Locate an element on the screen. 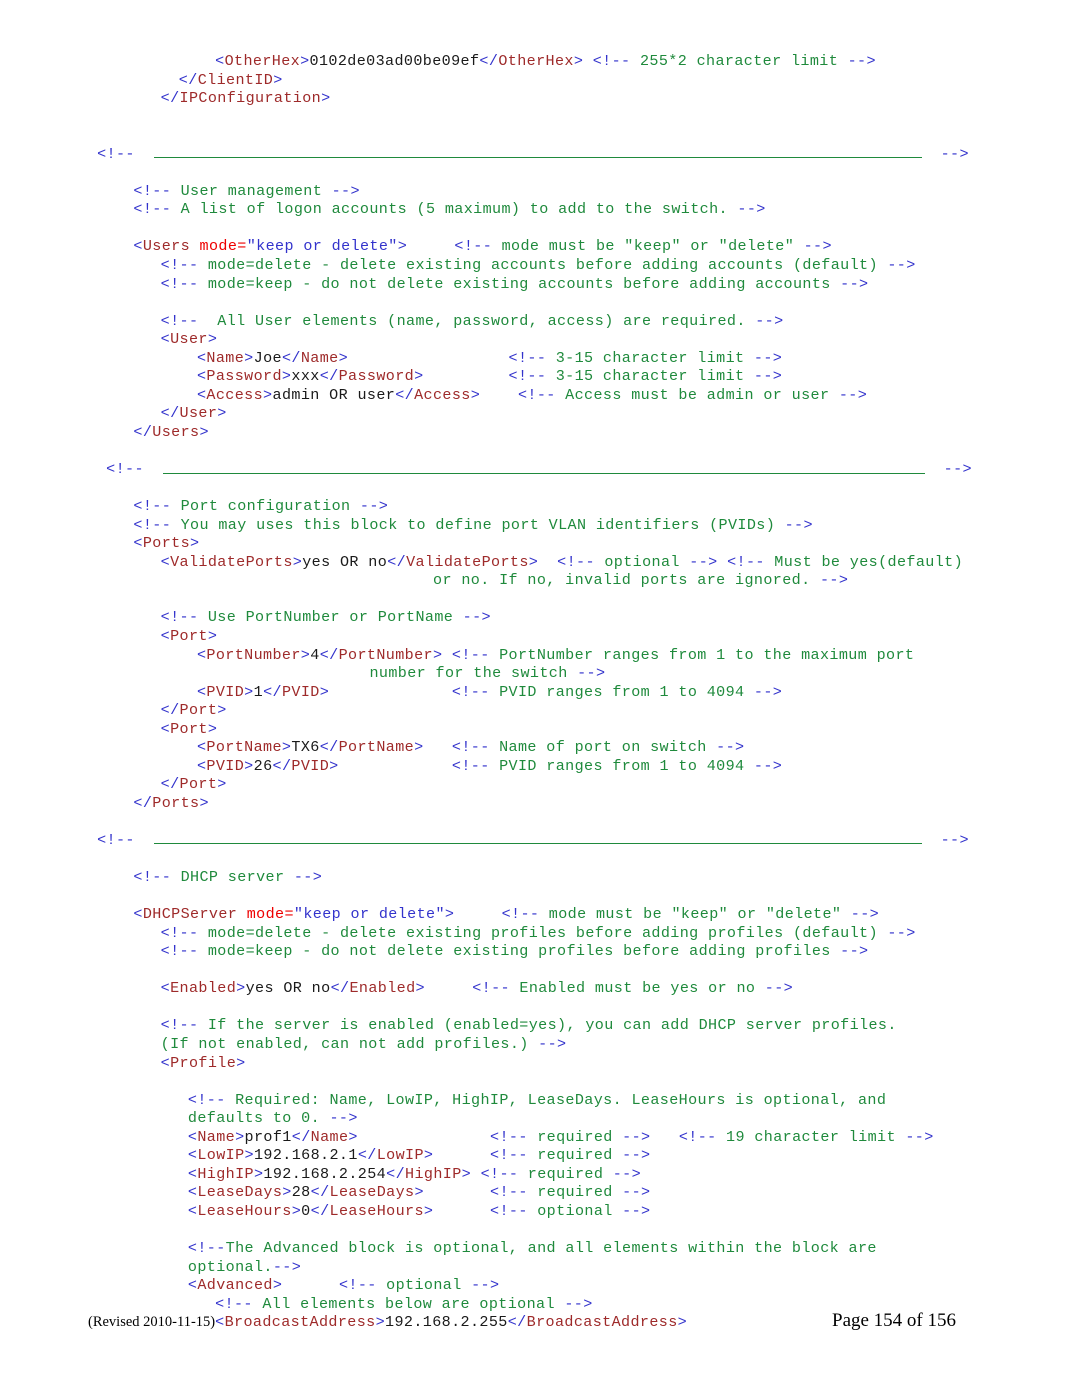  xml-tag-name: IPConfiguration is located at coordinates (250, 98).